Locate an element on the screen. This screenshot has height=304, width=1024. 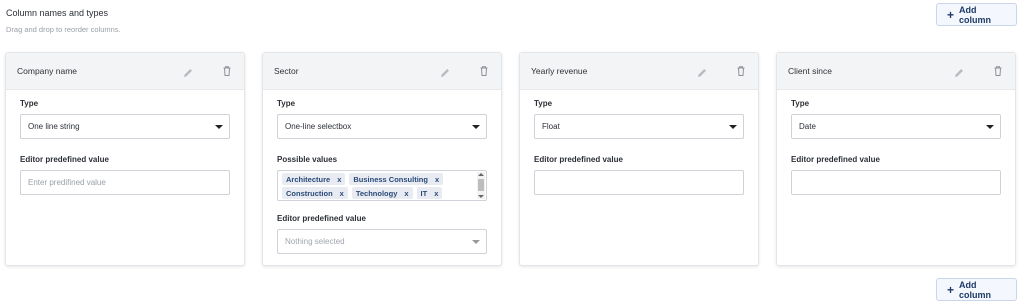
tag-label: Business Consulting is located at coordinates (390, 179).